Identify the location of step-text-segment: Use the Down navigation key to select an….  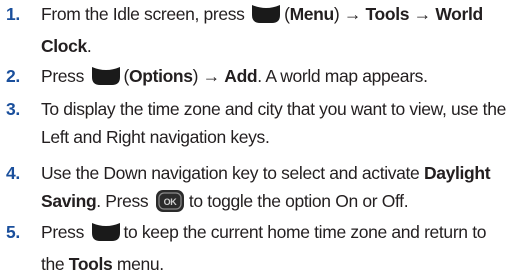
(232, 173).